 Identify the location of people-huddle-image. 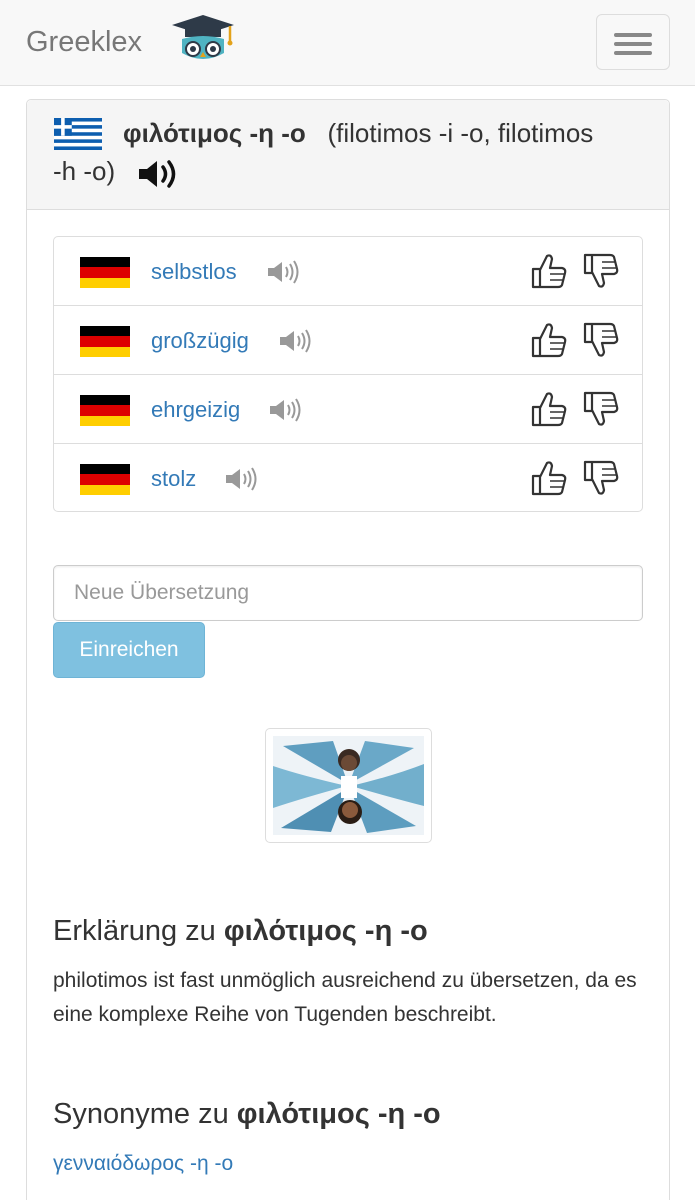
(348, 785).